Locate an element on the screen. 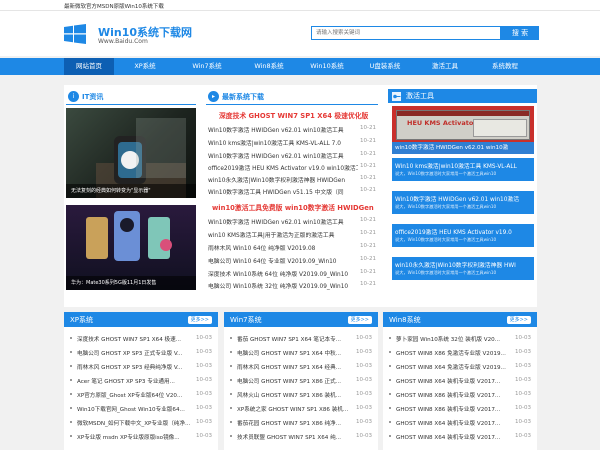 Image resolution: width=600 pixels, height=450 pixels. nav-win10: Win10系统 is located at coordinates (327, 66).